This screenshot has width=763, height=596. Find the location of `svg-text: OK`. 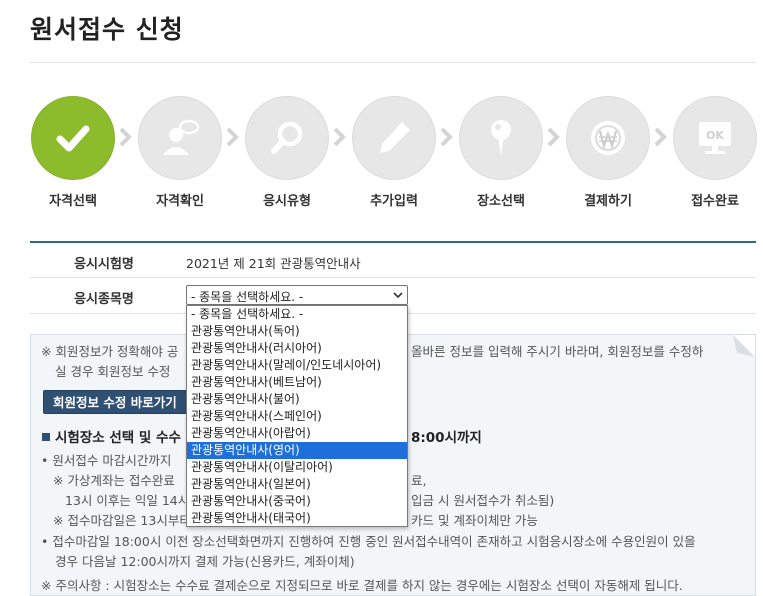

svg-text: OK is located at coordinates (715, 135).